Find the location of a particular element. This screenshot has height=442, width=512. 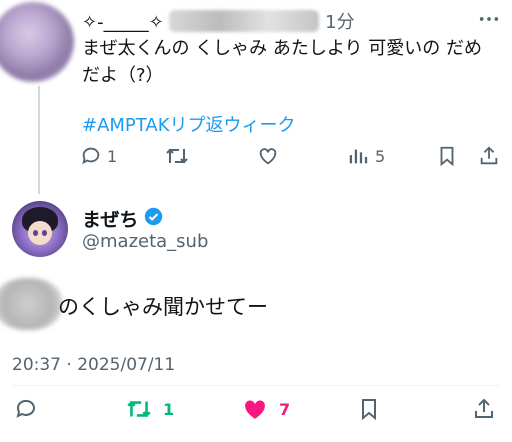

reply-button is located at coordinates (26, 409).